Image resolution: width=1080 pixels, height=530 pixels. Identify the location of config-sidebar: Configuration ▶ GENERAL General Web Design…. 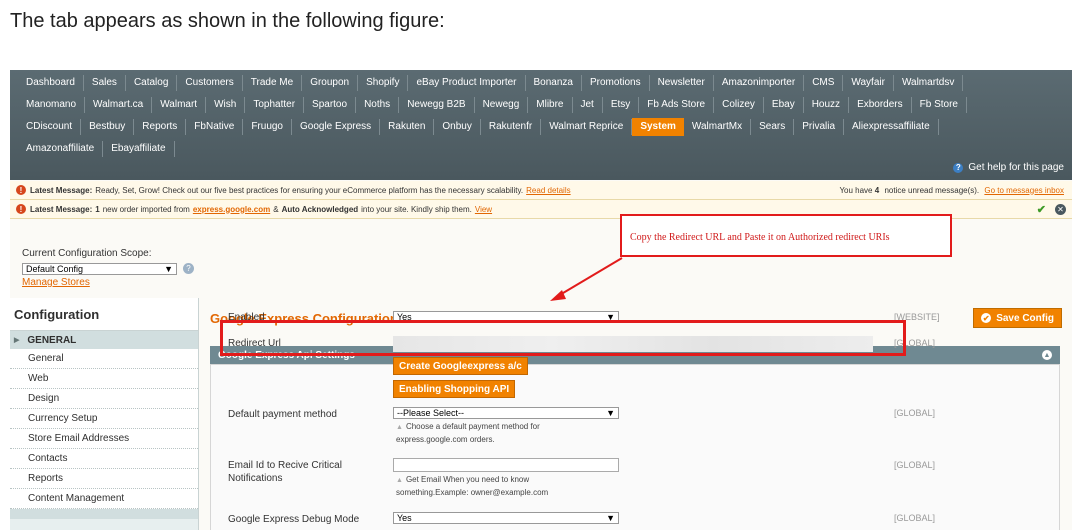
(104, 414).